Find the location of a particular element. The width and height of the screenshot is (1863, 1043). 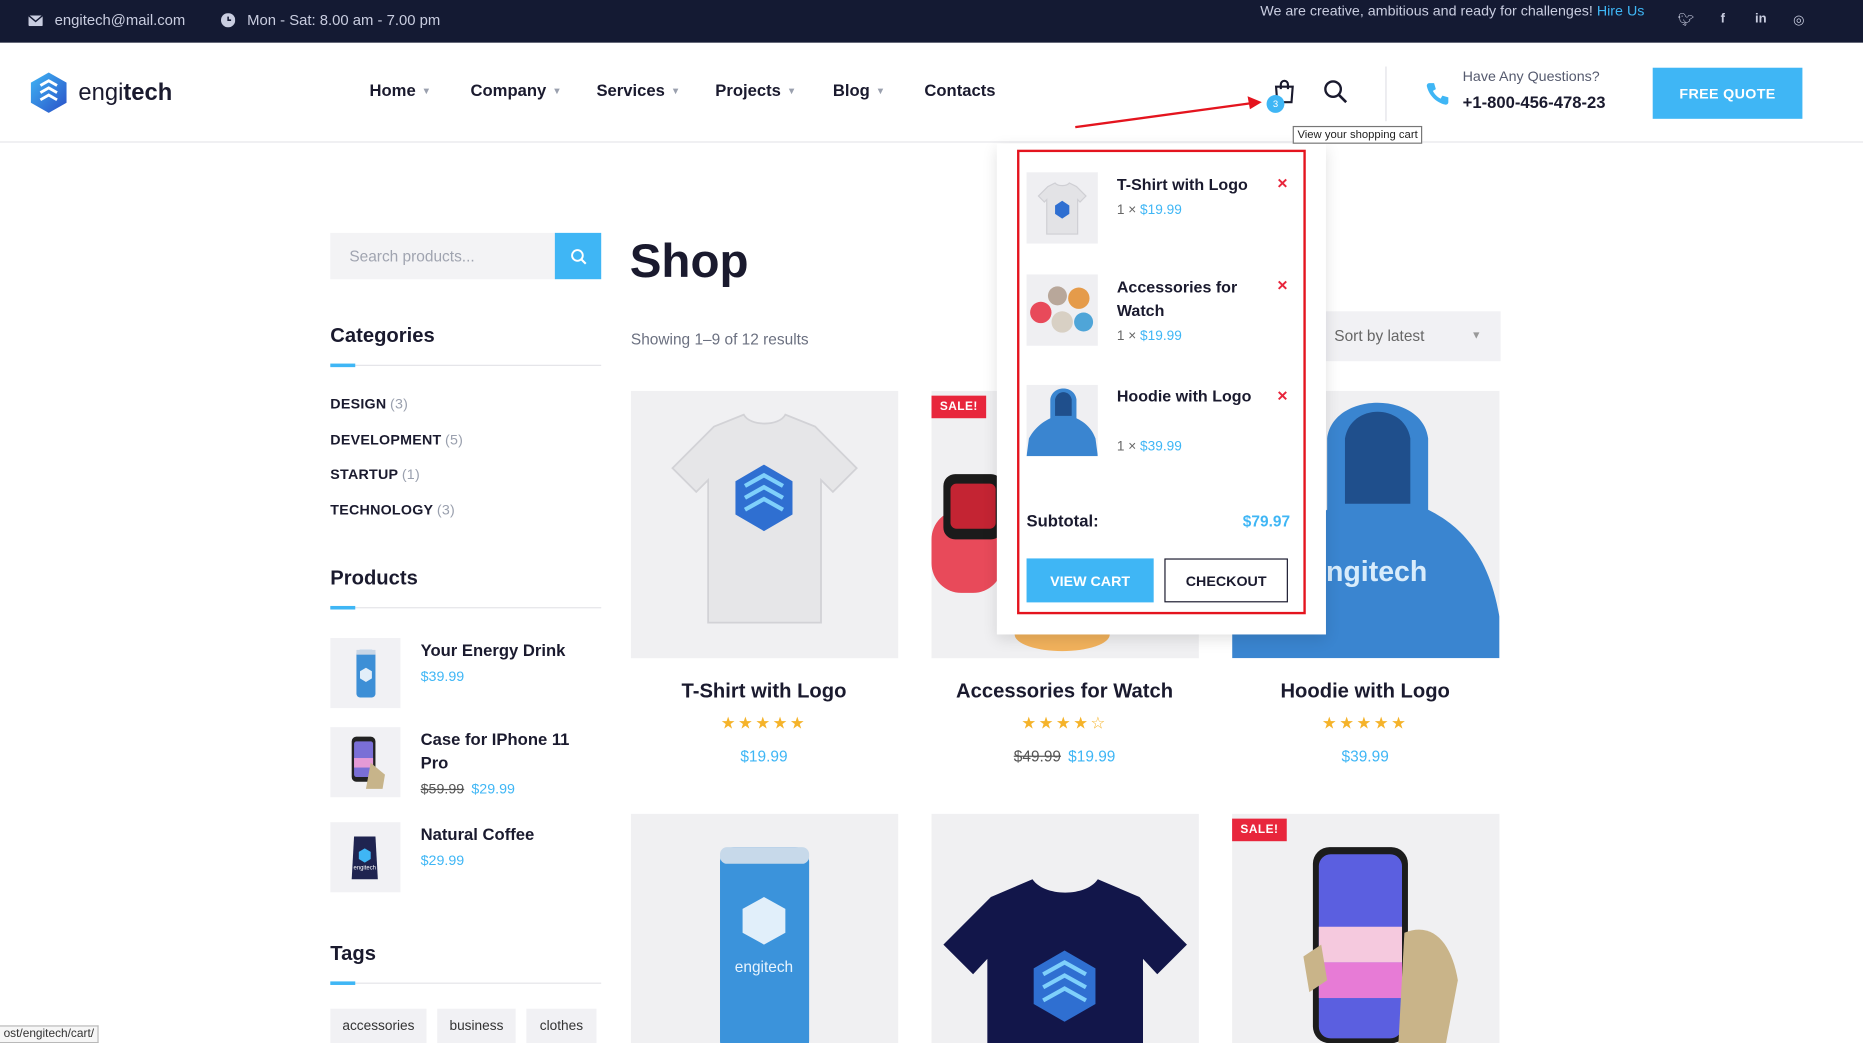

coffee-thumbnail: engitech is located at coordinates (365, 857).